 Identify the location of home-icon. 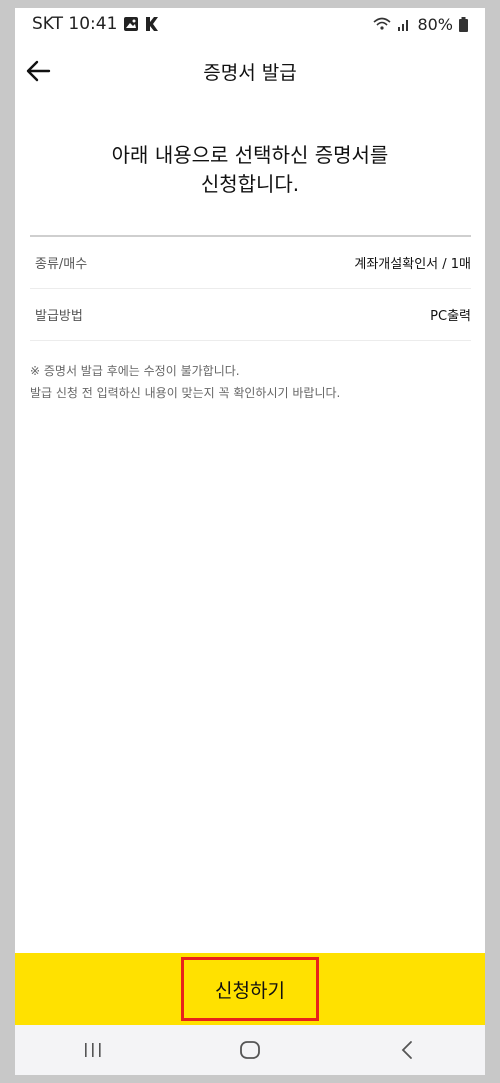
(250, 1050).